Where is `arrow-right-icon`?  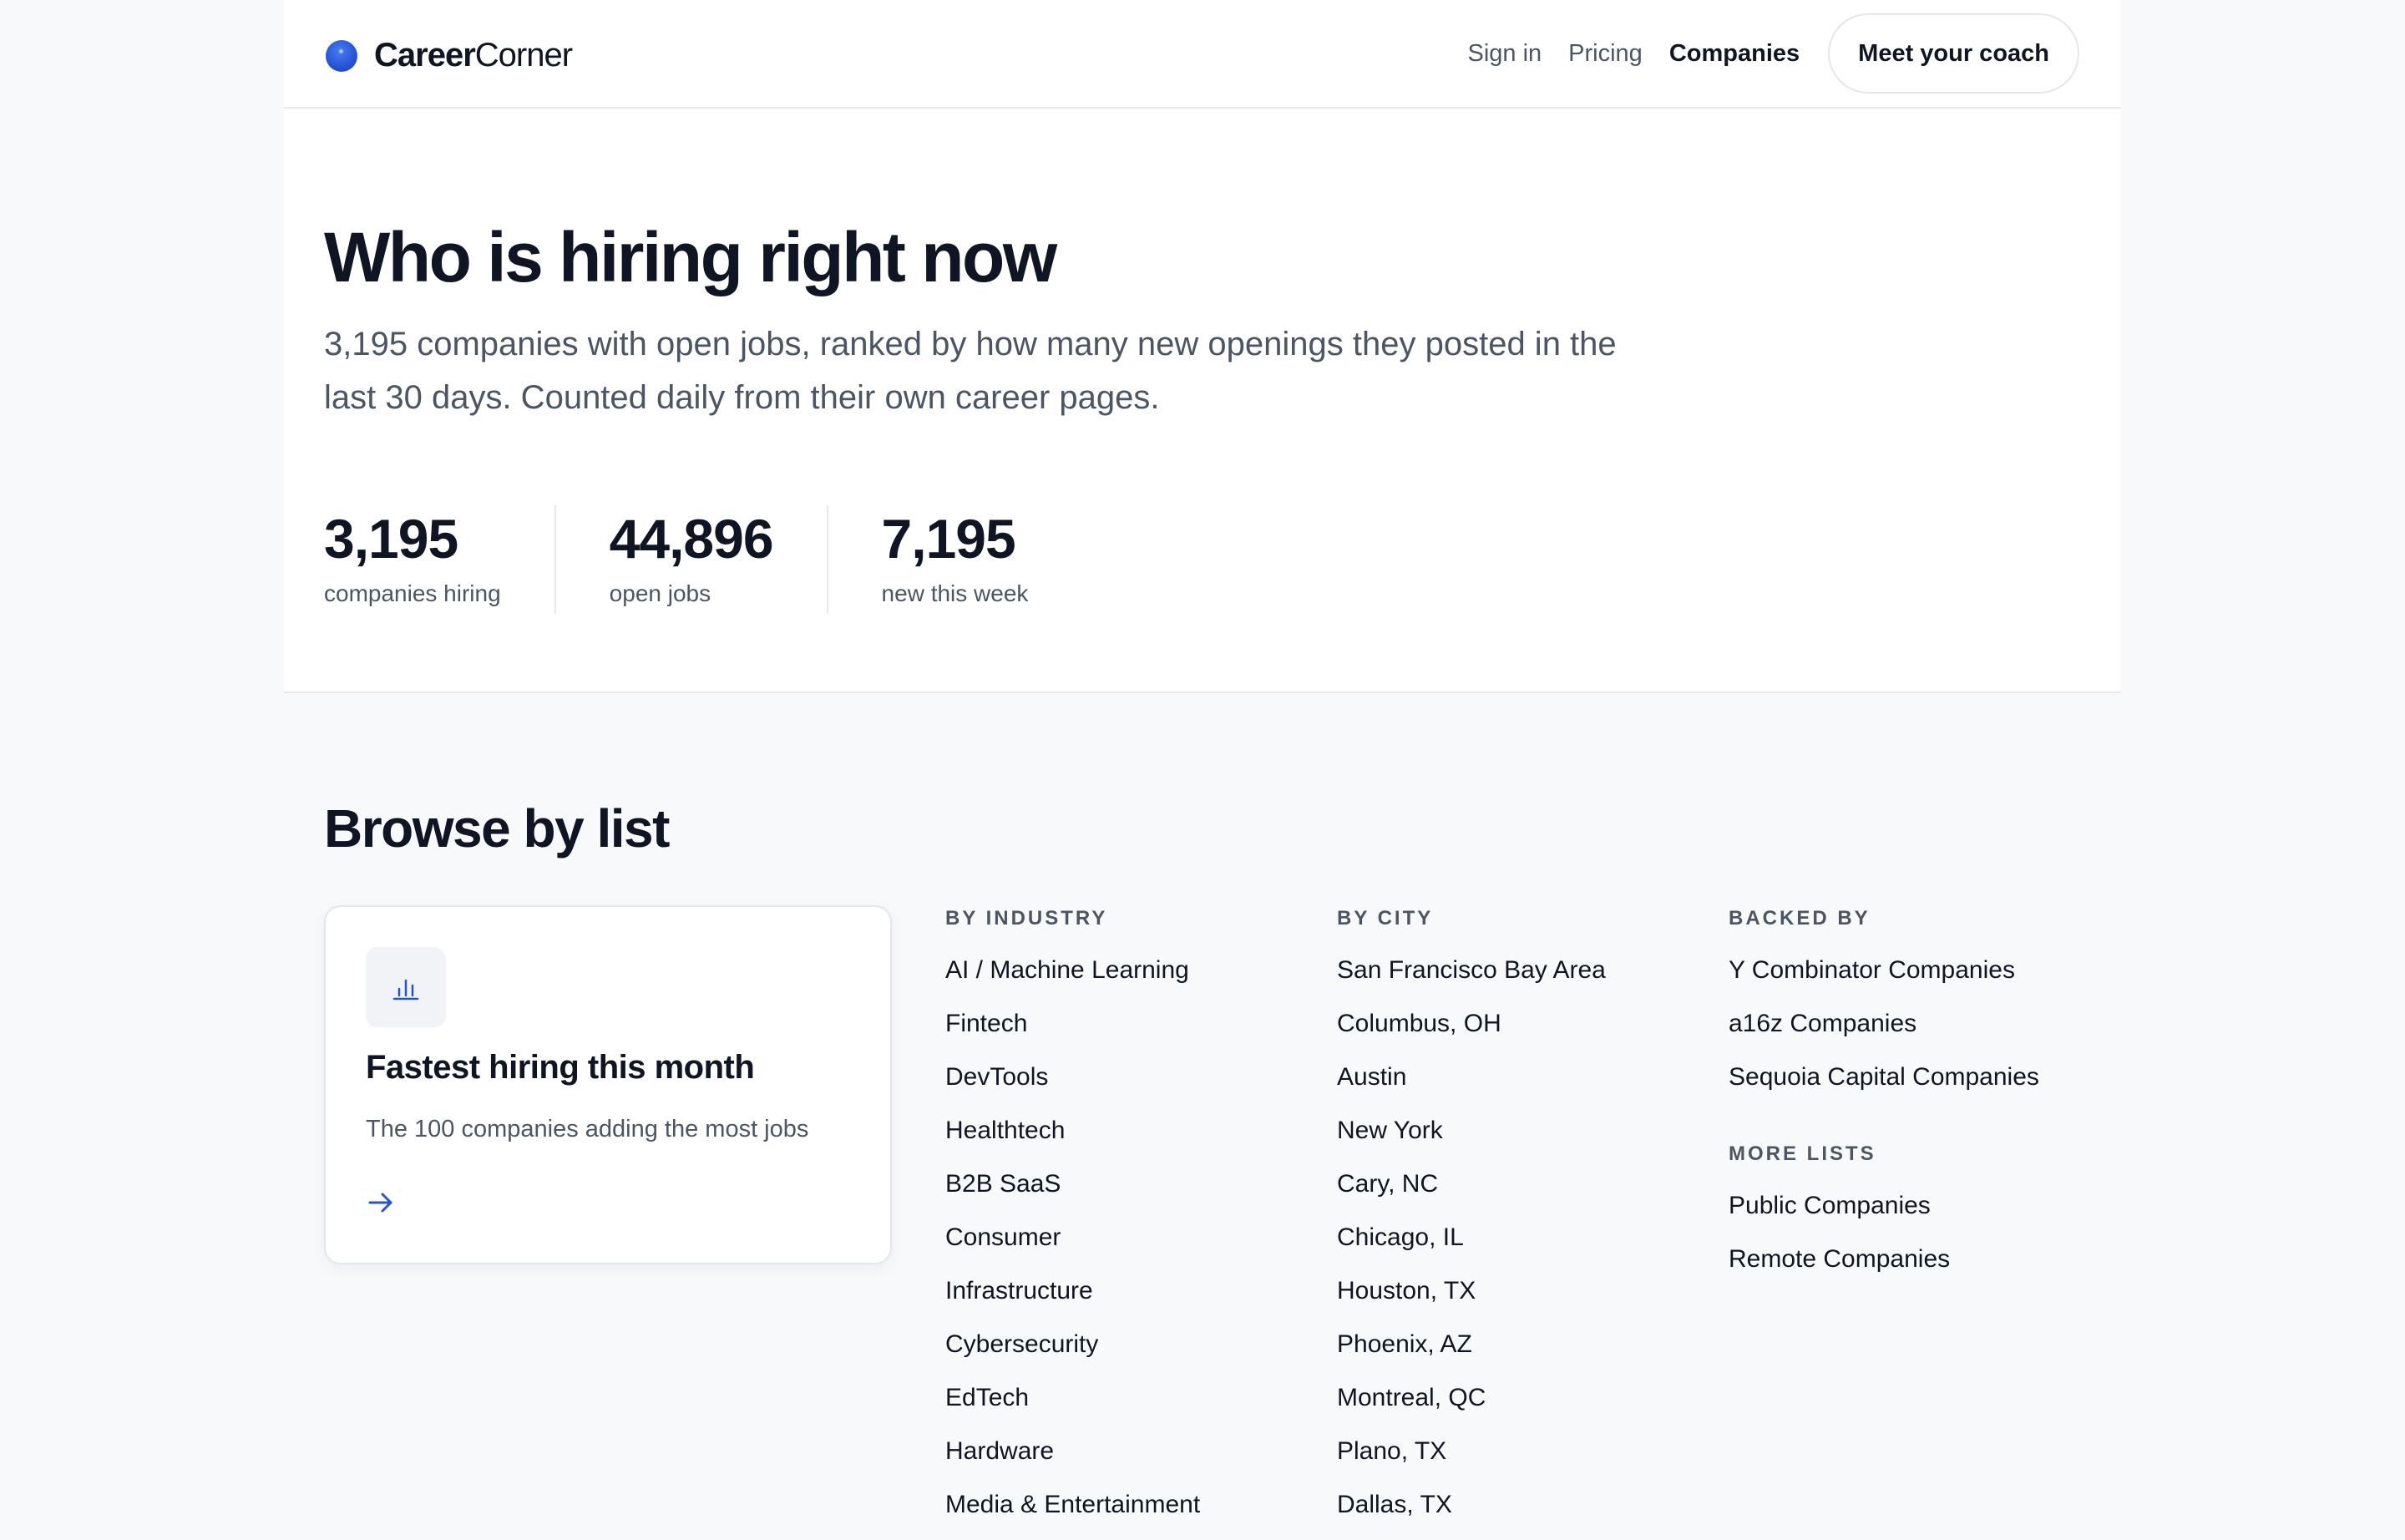
arrow-right-icon is located at coordinates (381, 1205).